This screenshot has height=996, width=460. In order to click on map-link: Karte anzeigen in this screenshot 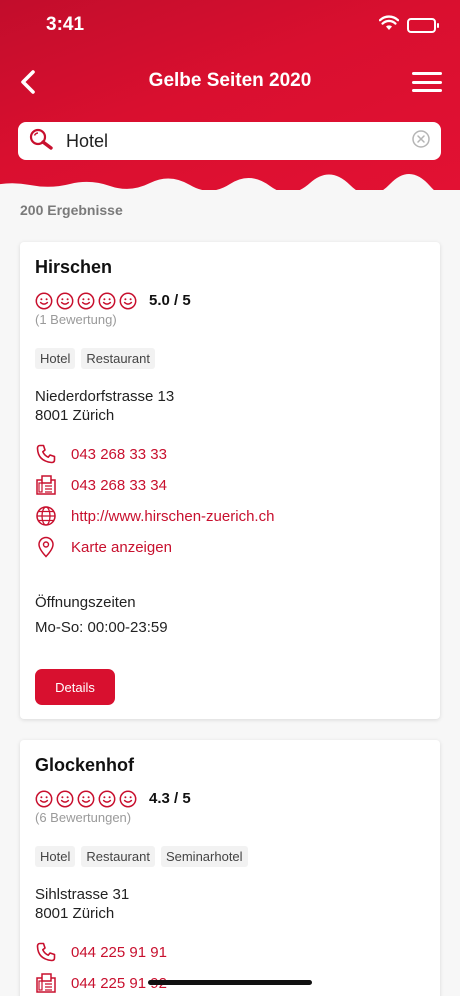, I will do `click(103, 547)`.